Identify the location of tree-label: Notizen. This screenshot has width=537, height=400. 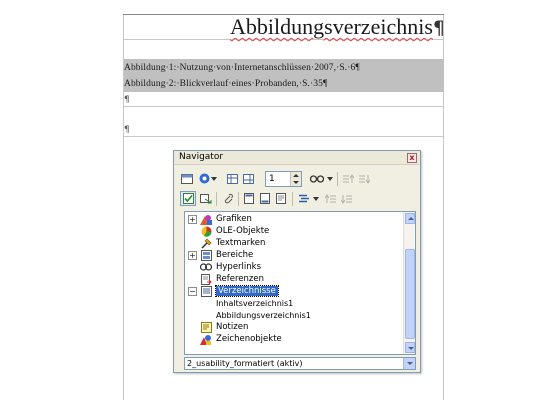
(232, 327).